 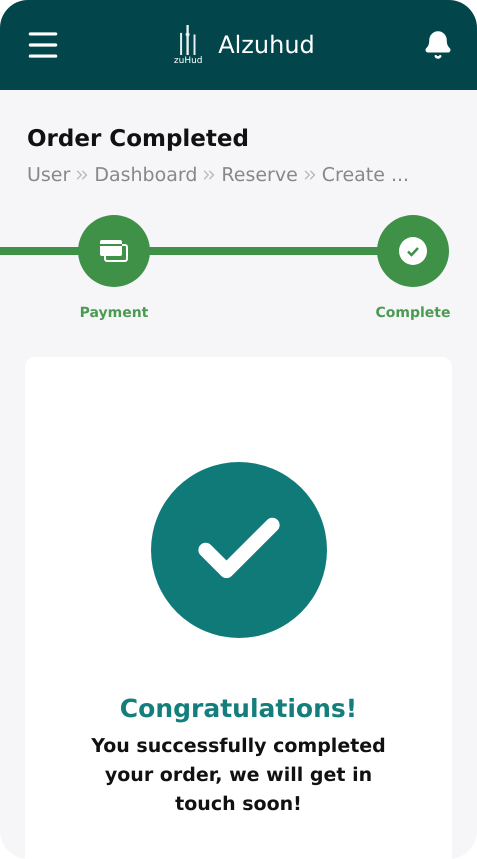 I want to click on result-title: Congratulations!, so click(x=239, y=709).